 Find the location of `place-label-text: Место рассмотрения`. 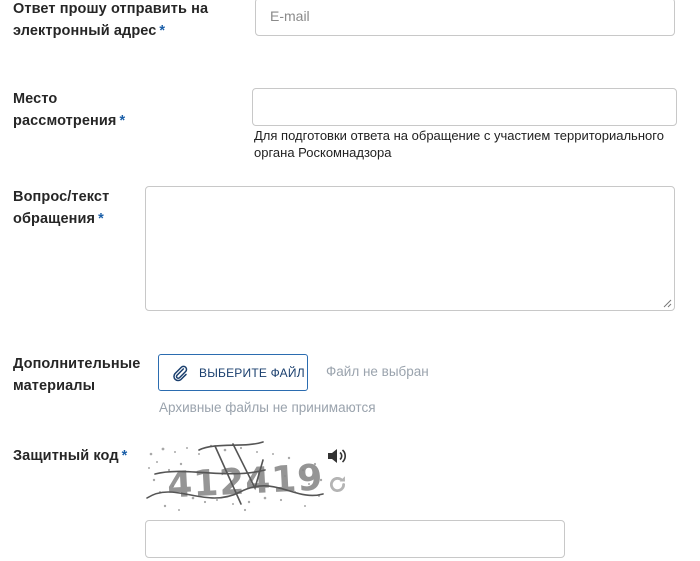

place-label-text: Место рассмотрения is located at coordinates (65, 110).